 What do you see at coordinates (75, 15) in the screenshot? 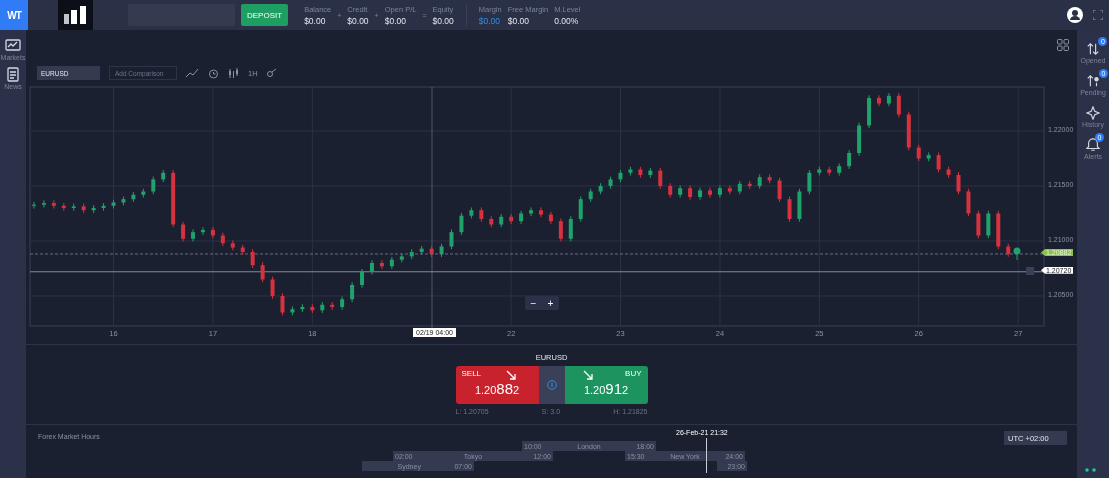
I see `logo-icon` at bounding box center [75, 15].